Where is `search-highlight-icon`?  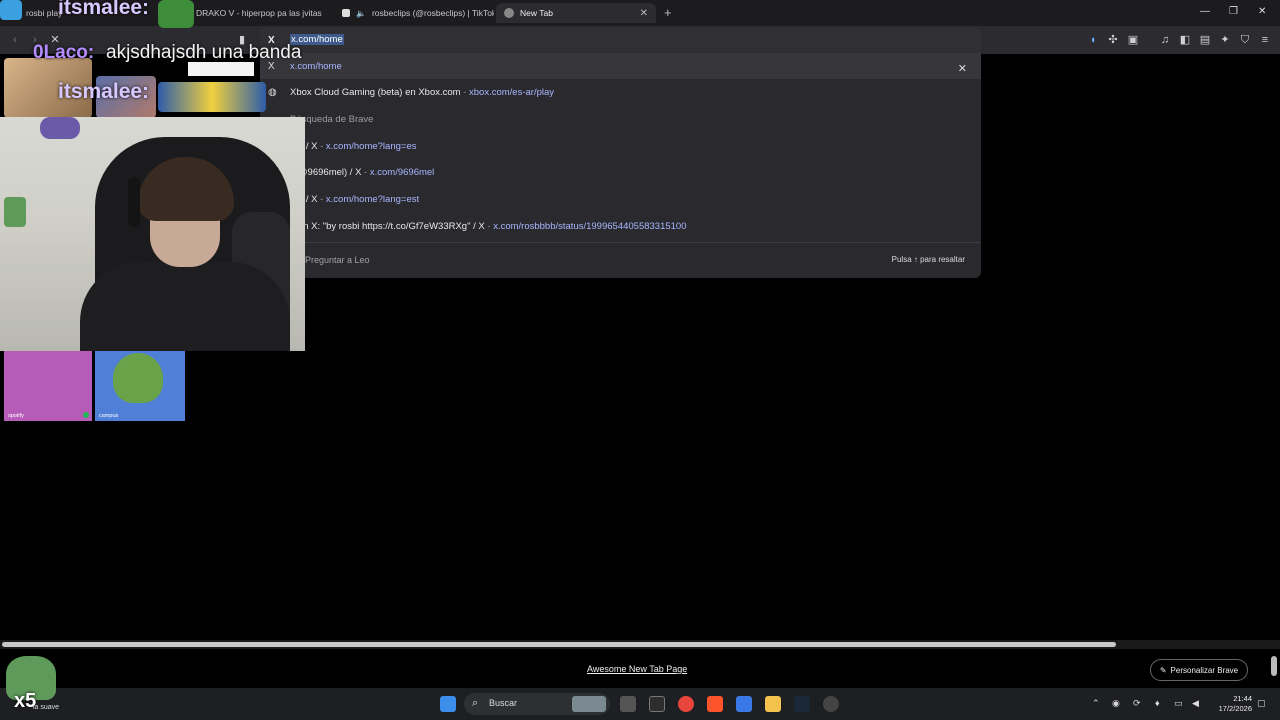
search-highlight-icon is located at coordinates (589, 704).